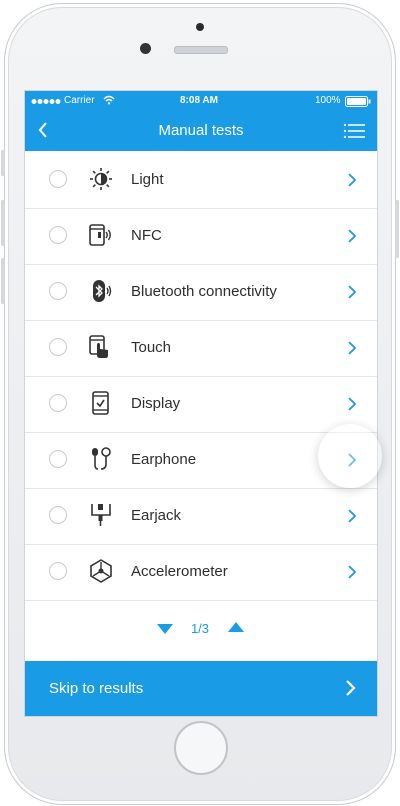  I want to click on list-item: Accelerometer, so click(201, 573).